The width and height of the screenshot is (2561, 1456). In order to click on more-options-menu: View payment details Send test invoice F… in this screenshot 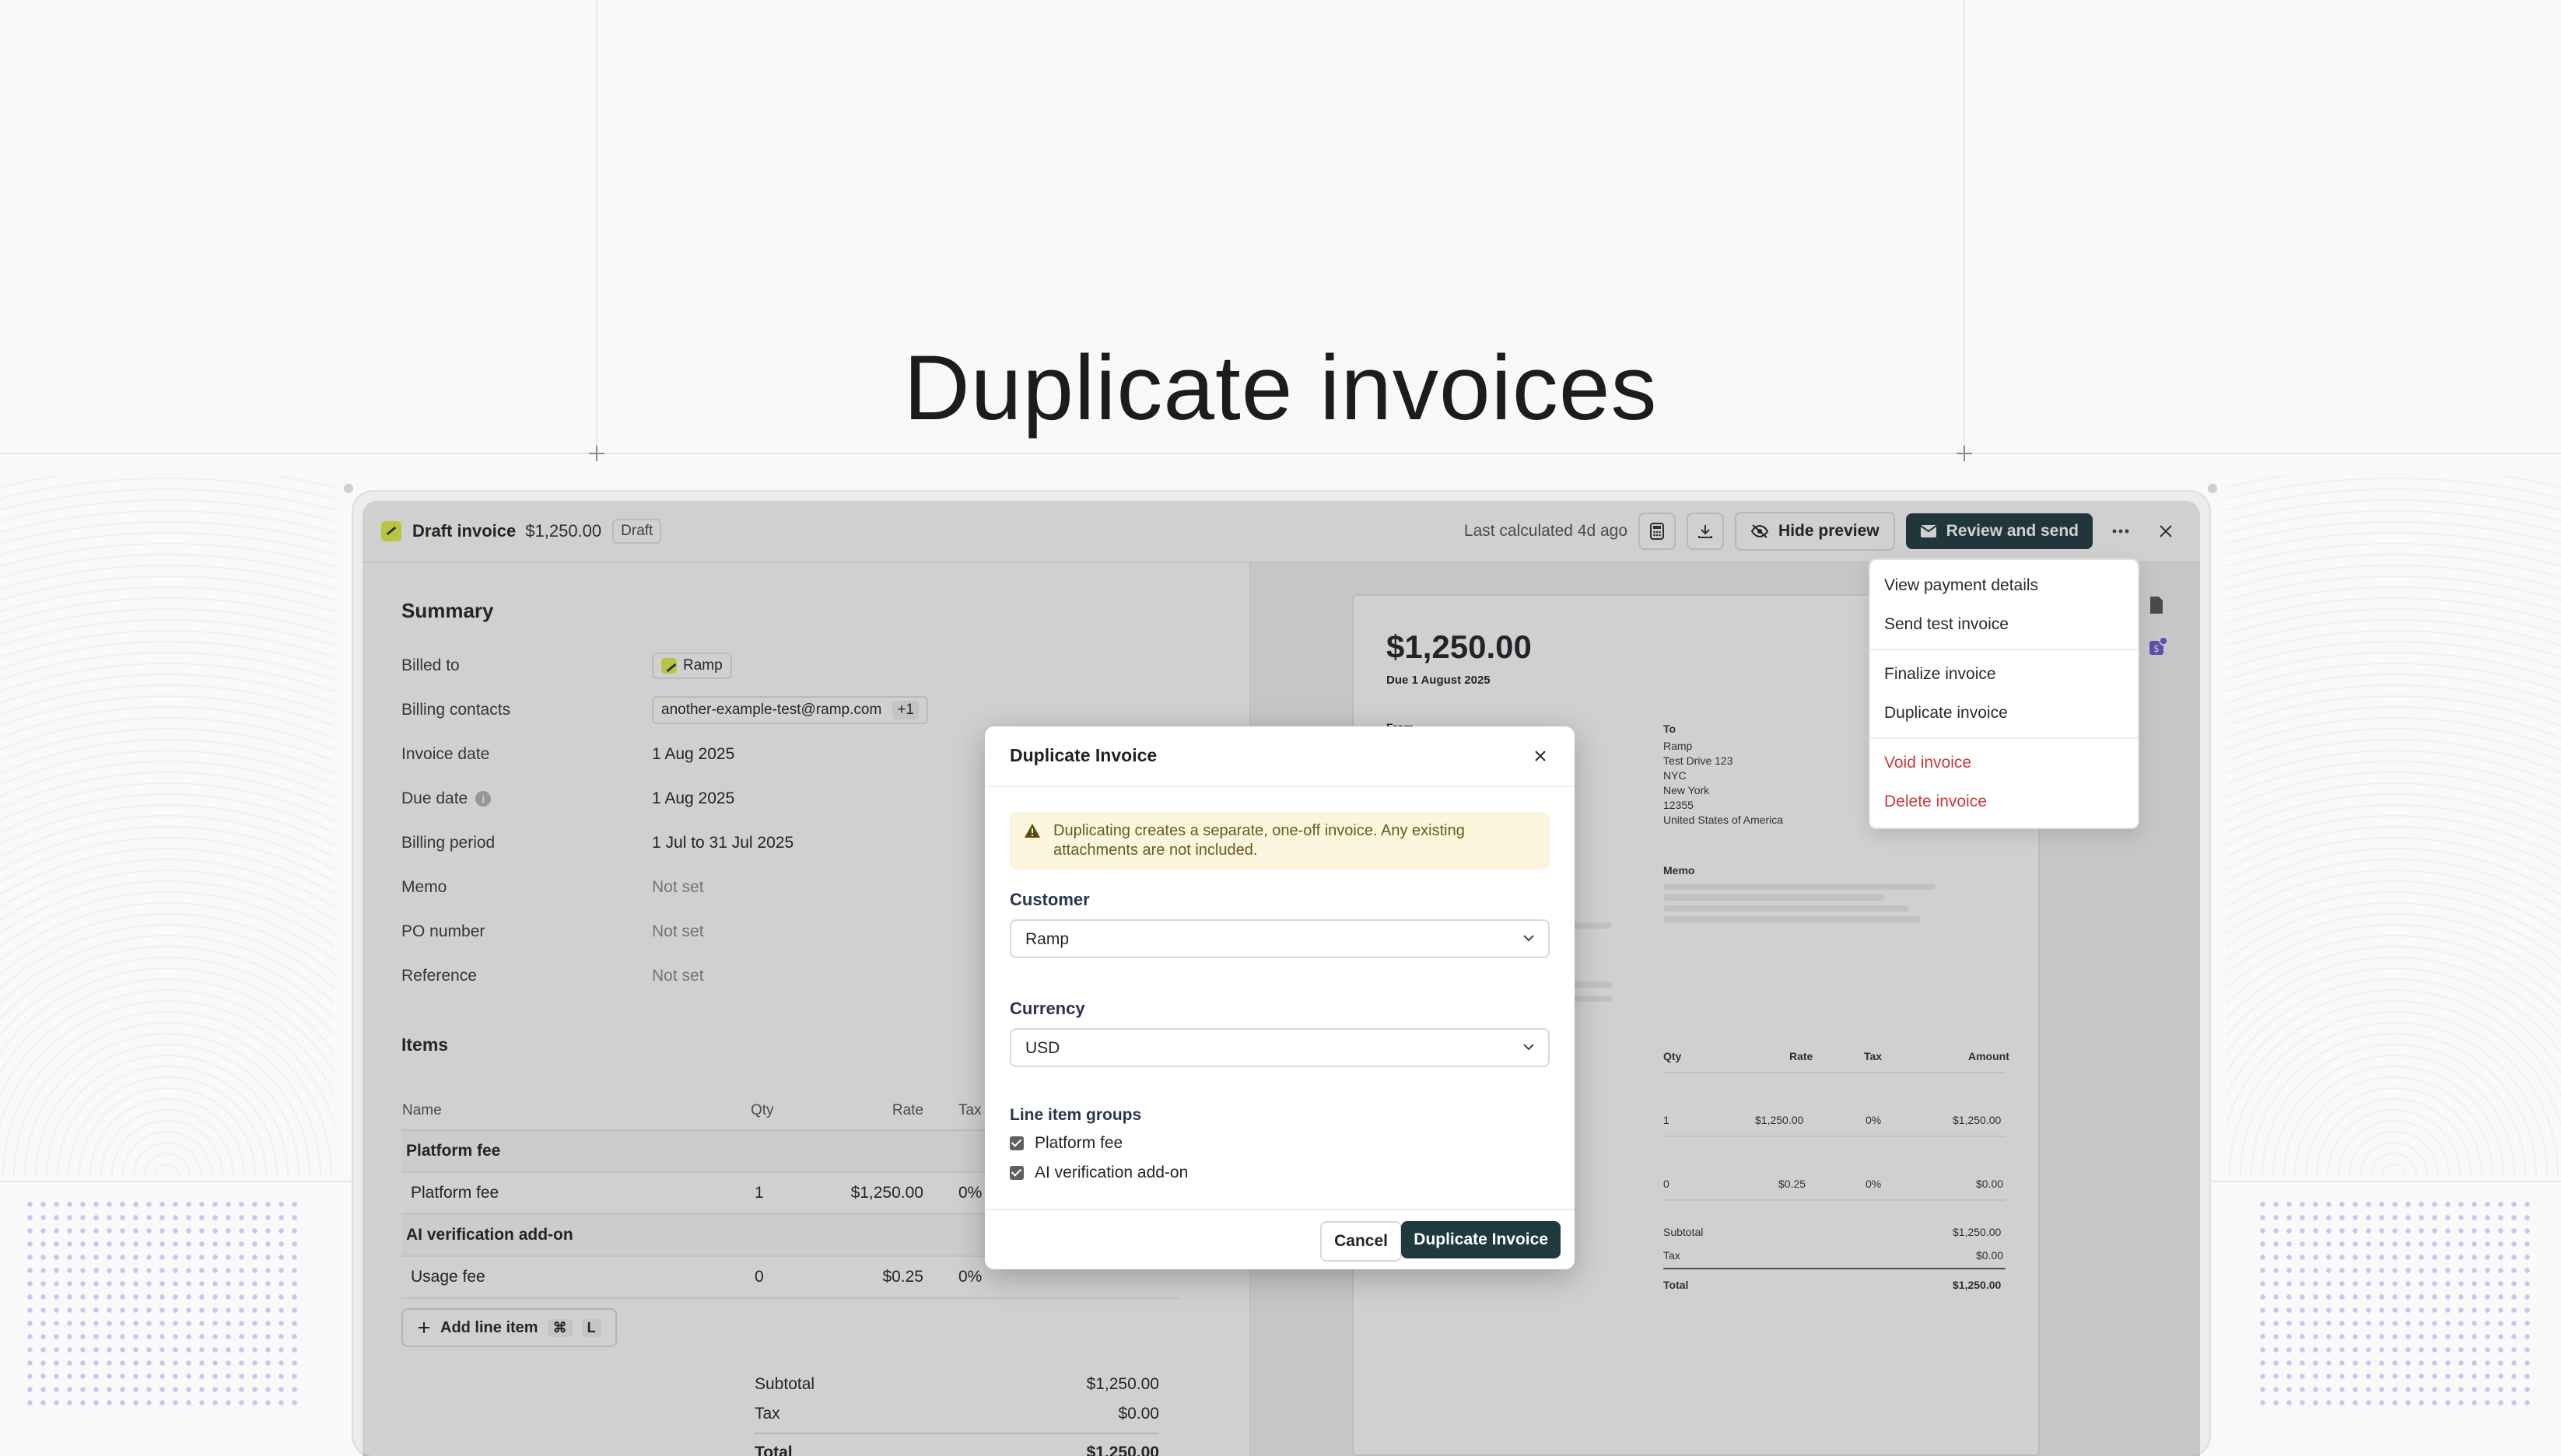, I will do `click(2004, 694)`.